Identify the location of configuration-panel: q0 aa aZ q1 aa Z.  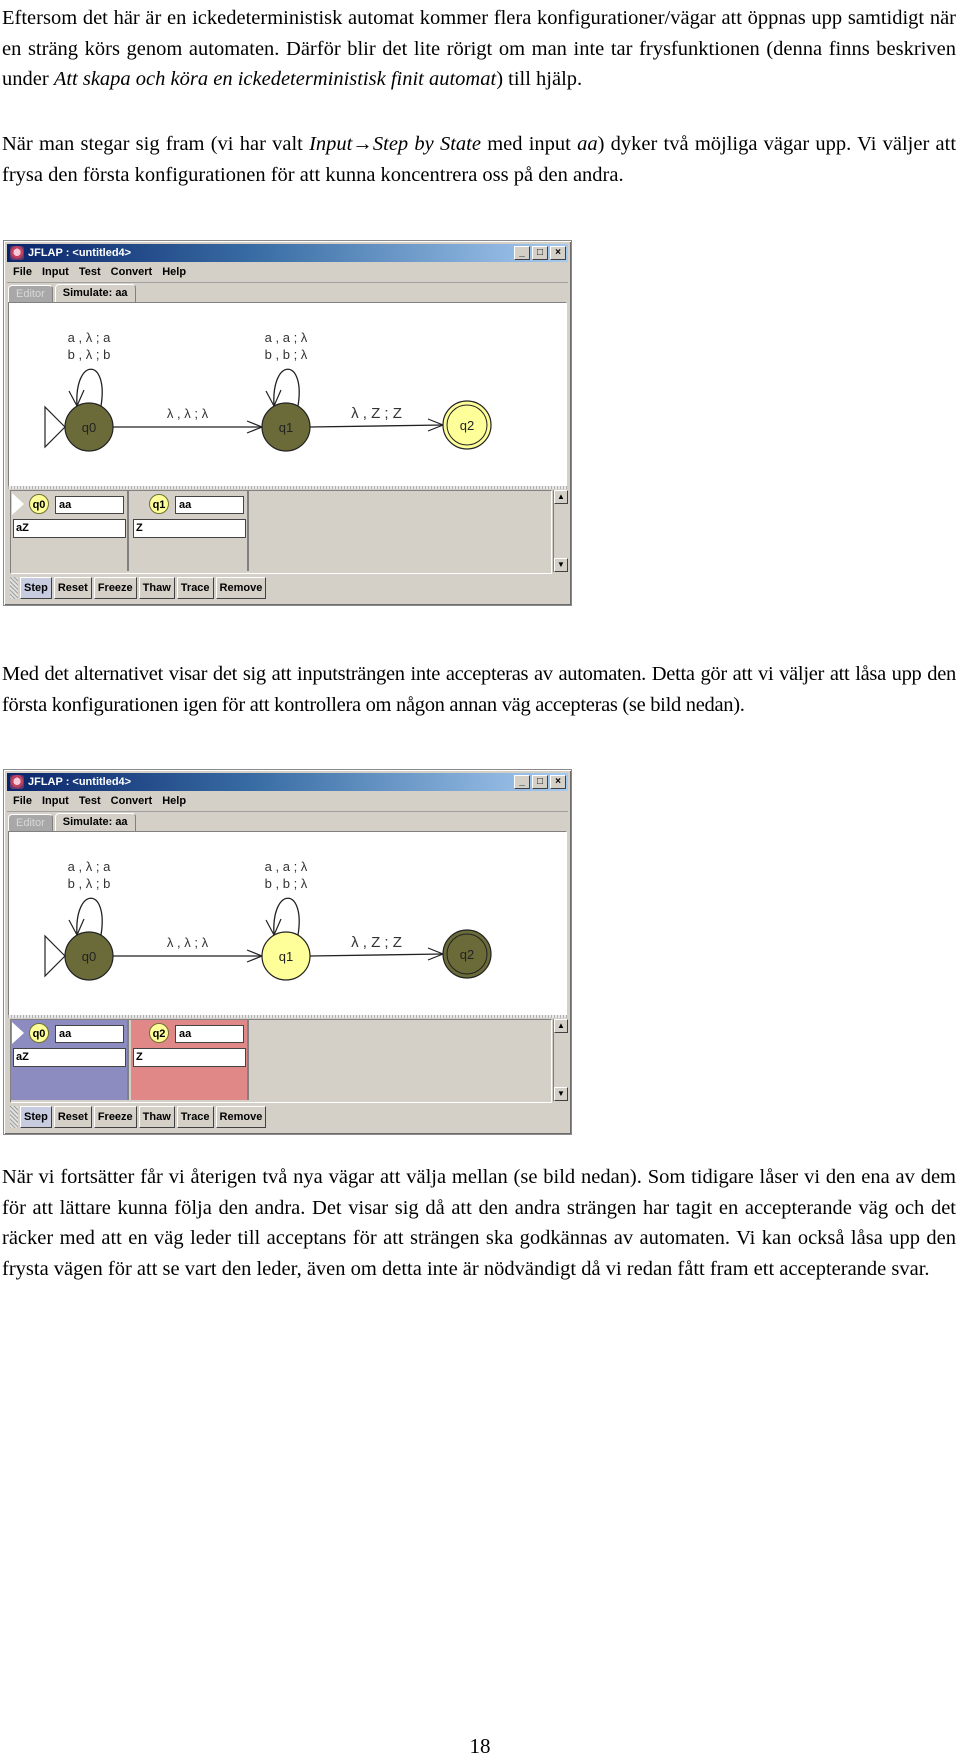
(281, 532).